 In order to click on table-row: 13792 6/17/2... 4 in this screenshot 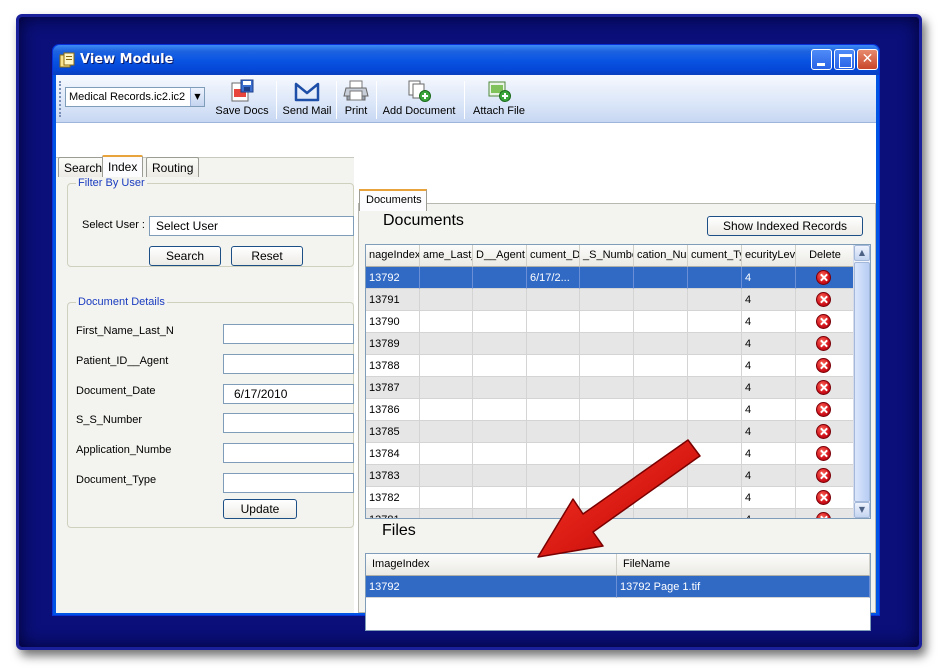, I will do `click(610, 278)`.